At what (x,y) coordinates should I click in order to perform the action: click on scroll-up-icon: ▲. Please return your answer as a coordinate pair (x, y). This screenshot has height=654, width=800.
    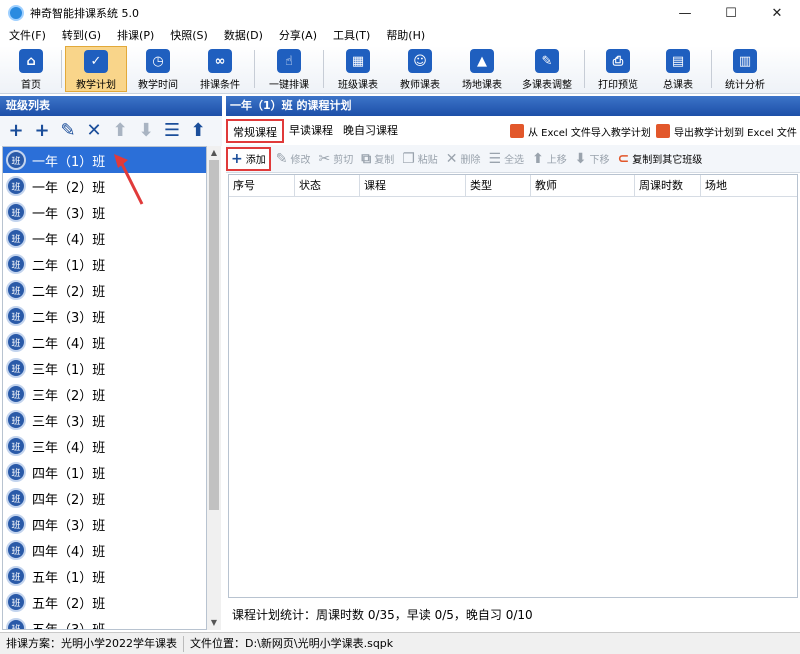
    Looking at the image, I should click on (214, 153).